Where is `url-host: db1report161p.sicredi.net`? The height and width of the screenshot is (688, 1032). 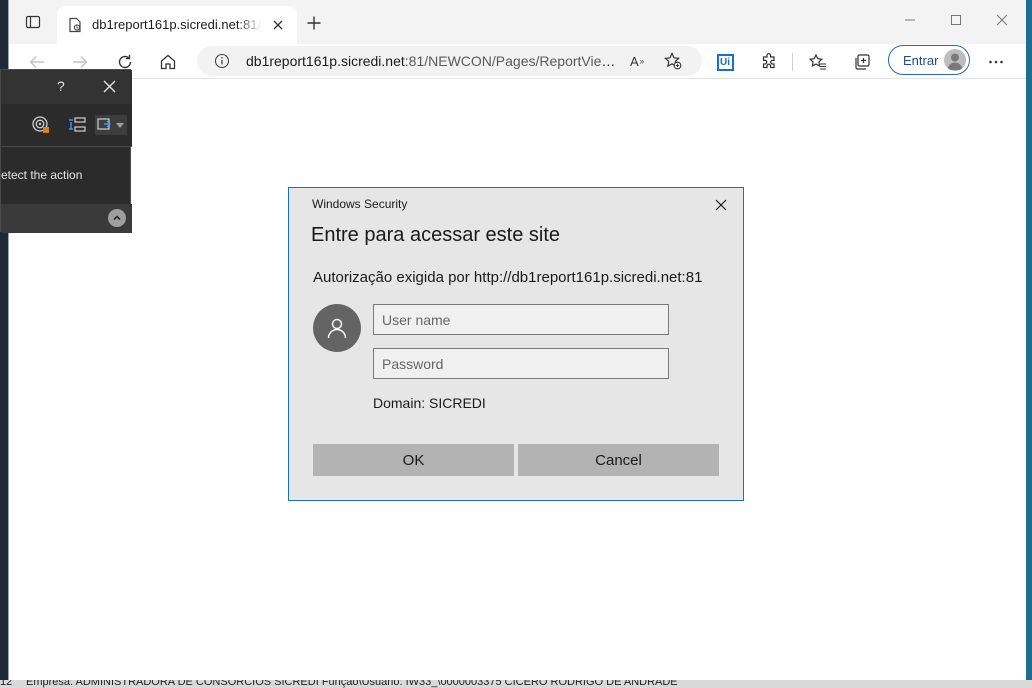
url-host: db1report161p.sicredi.net is located at coordinates (325, 61).